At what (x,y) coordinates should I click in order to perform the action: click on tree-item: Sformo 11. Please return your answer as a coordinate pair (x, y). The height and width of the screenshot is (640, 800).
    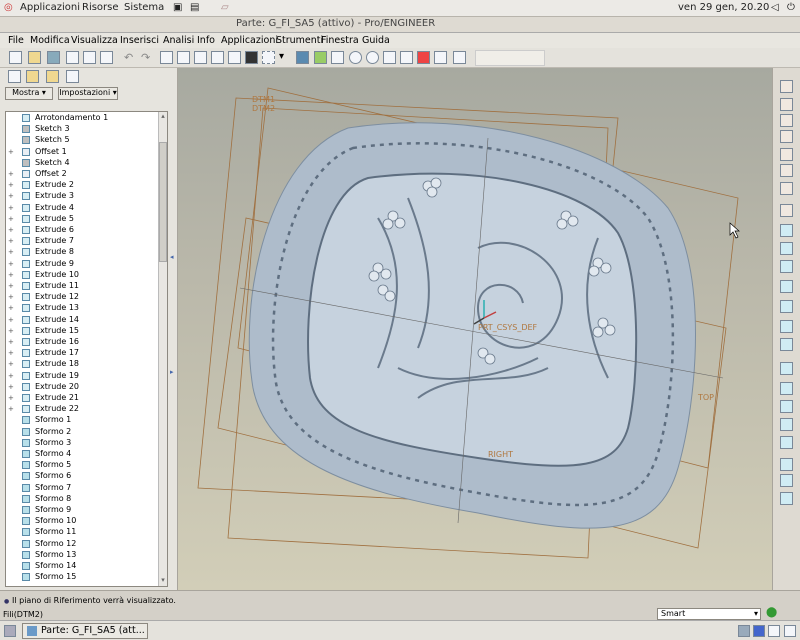
    Looking at the image, I should click on (86, 532).